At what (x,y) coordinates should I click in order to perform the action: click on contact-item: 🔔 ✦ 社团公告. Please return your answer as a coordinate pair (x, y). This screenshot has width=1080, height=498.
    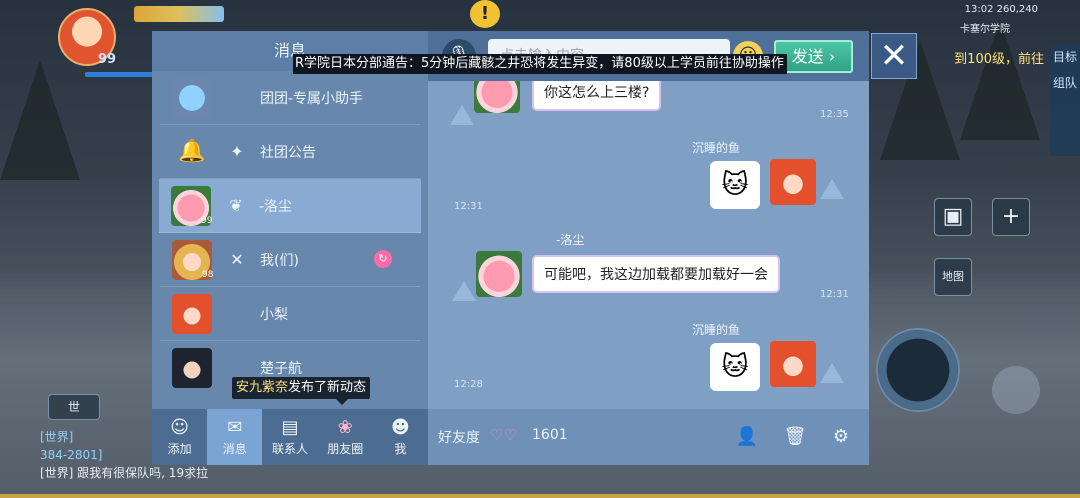
    Looking at the image, I should click on (290, 152).